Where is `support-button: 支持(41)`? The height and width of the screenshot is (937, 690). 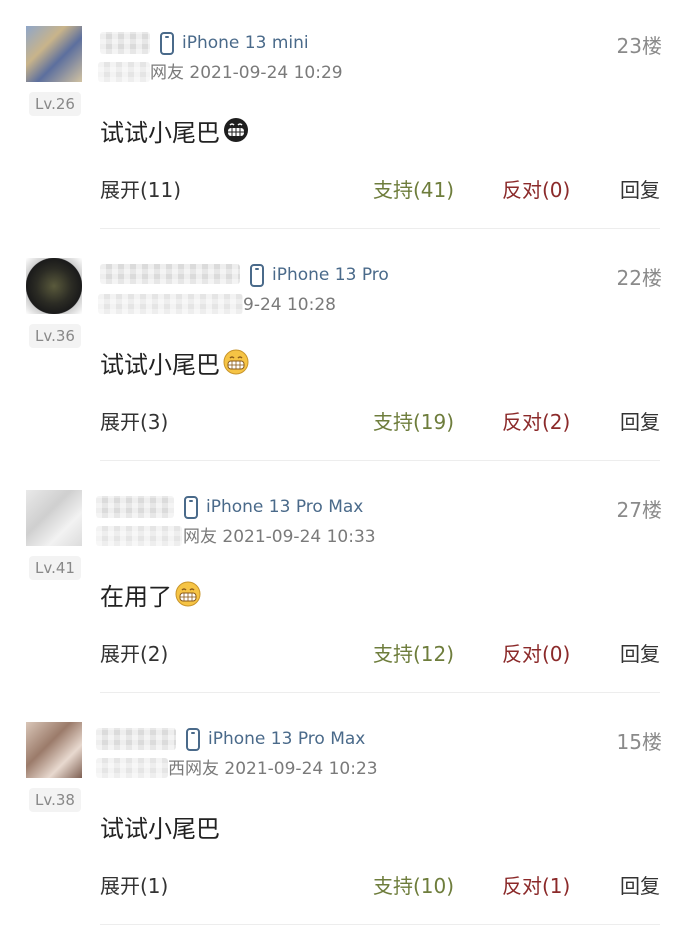
support-button: 支持(41) is located at coordinates (413, 188).